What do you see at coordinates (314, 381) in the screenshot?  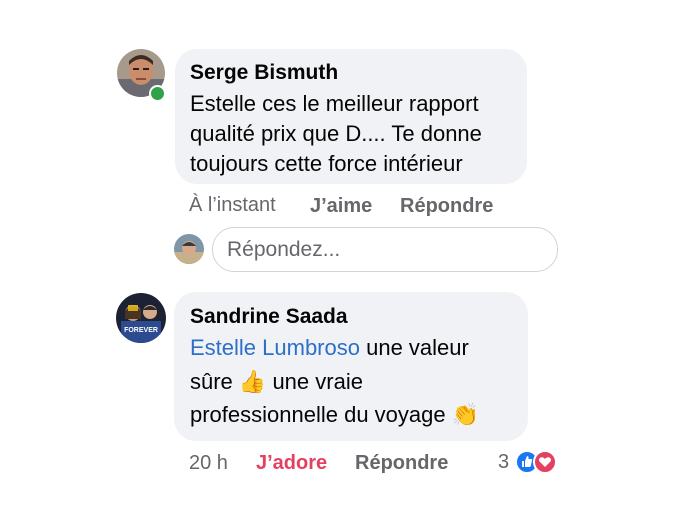 I see `comment-text: une vraie` at bounding box center [314, 381].